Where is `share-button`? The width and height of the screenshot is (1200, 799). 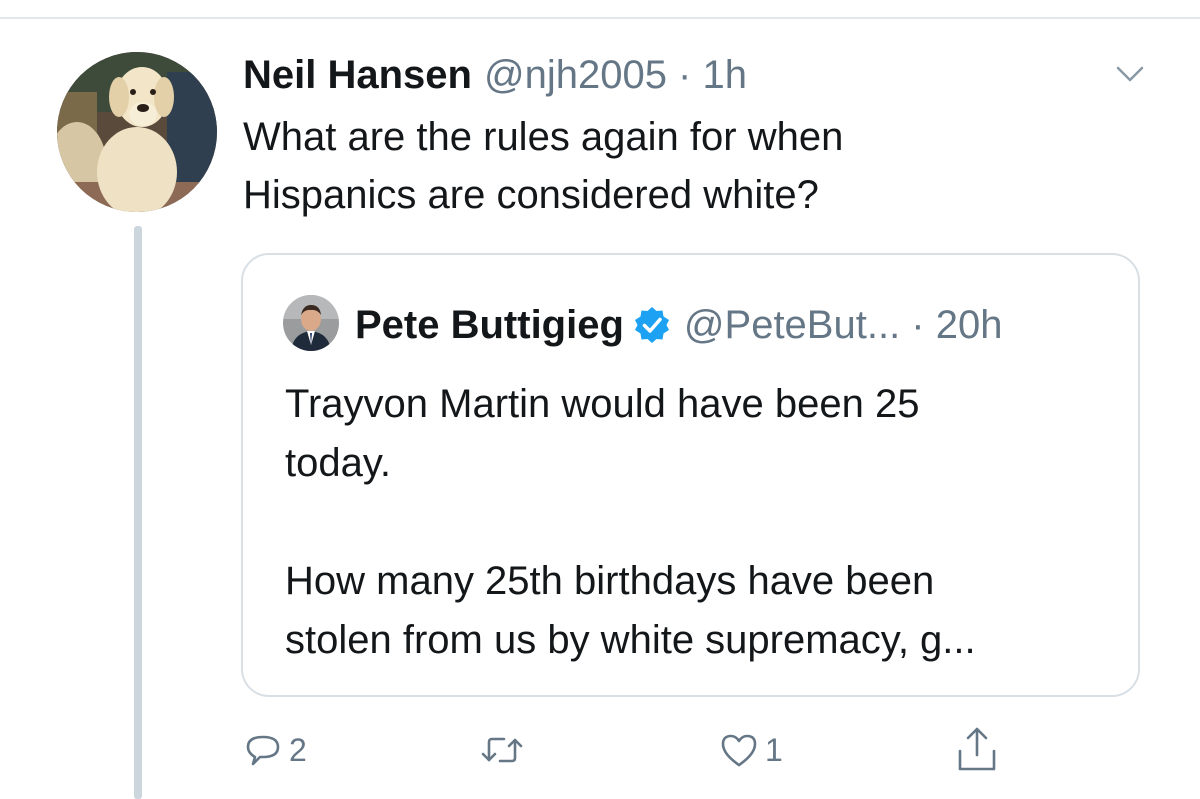 share-button is located at coordinates (977, 750).